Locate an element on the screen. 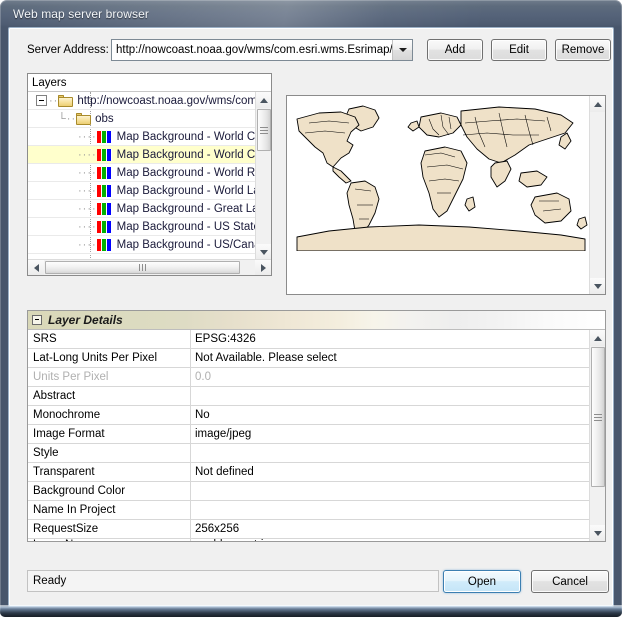 The height and width of the screenshot is (617, 622). layer-details-row: Transparent Not defined is located at coordinates (308, 472).